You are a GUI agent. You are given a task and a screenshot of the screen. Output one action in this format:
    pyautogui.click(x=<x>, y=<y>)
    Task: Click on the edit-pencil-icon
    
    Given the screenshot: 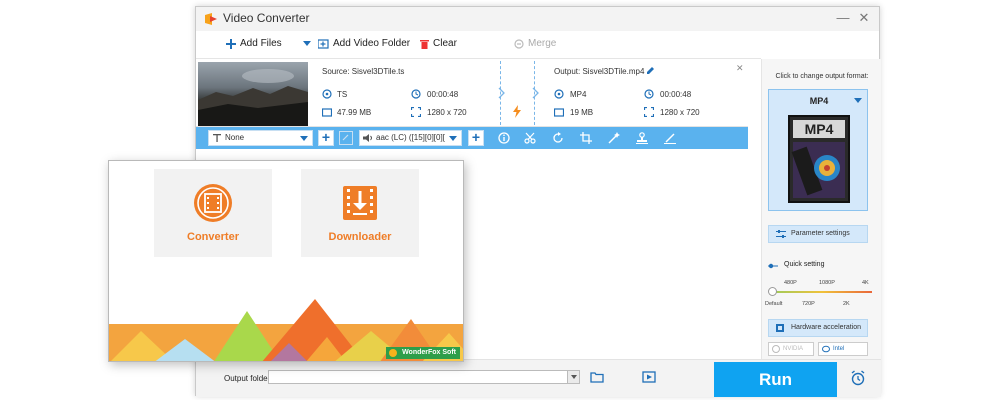 What is the action you would take?
    pyautogui.click(x=650, y=70)
    